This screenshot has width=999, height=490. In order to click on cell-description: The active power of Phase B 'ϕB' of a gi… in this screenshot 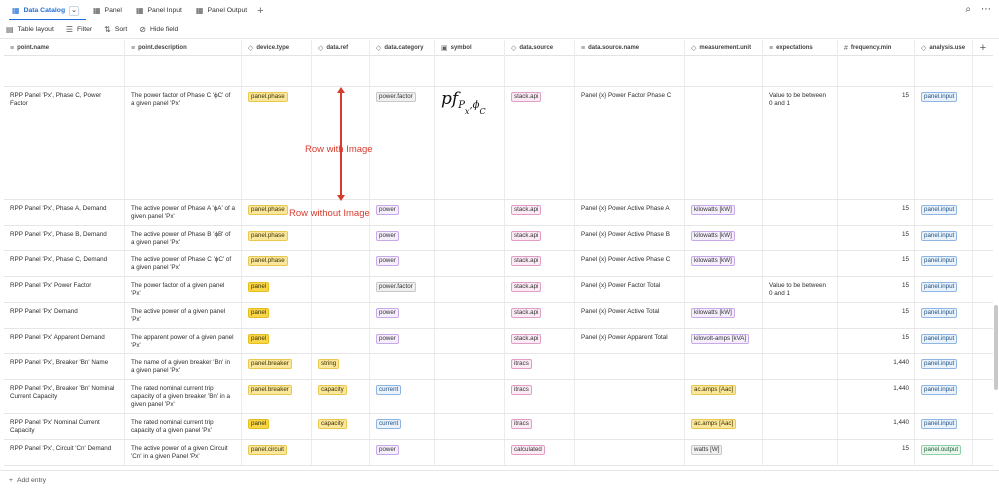, I will do `click(183, 238)`.